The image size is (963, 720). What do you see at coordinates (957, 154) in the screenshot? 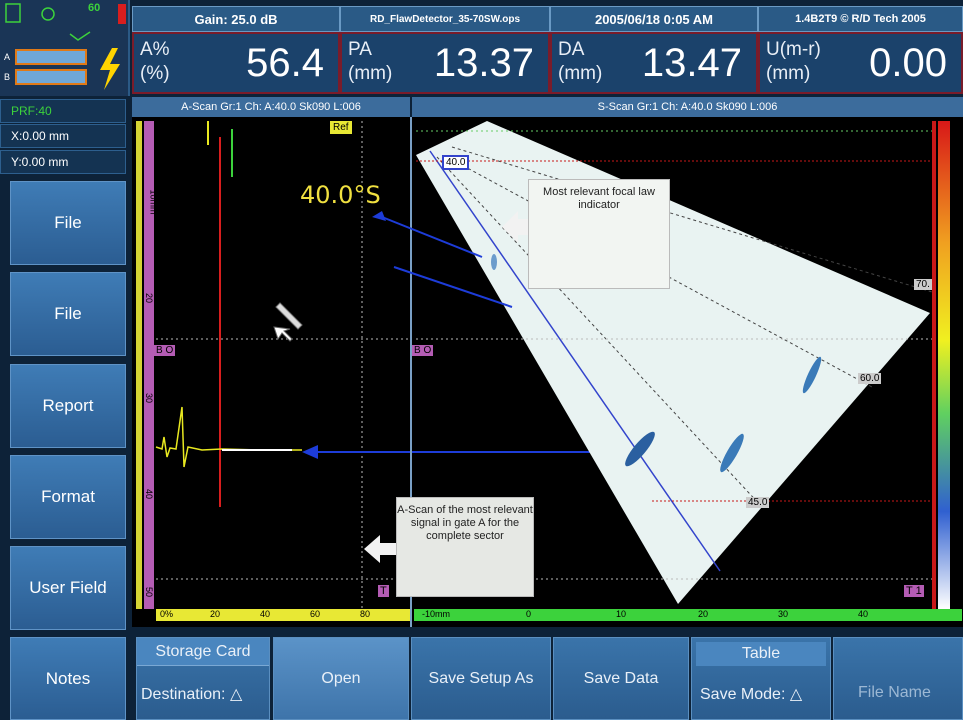
I see `colorbar-tick: 90` at bounding box center [957, 154].